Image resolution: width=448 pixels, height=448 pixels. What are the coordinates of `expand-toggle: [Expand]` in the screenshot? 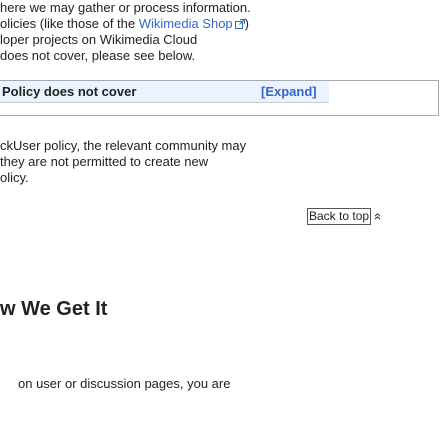 It's located at (289, 91).